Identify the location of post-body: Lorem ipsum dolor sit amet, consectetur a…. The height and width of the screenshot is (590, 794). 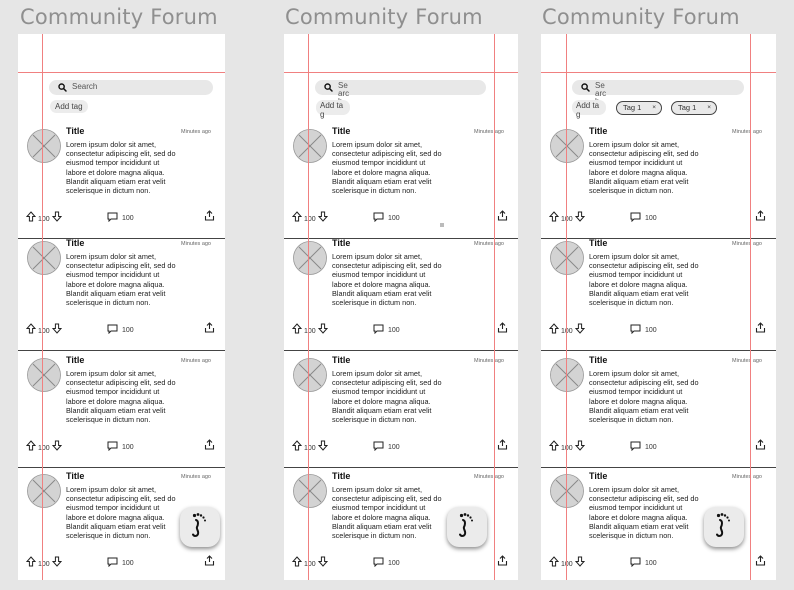
(396, 512).